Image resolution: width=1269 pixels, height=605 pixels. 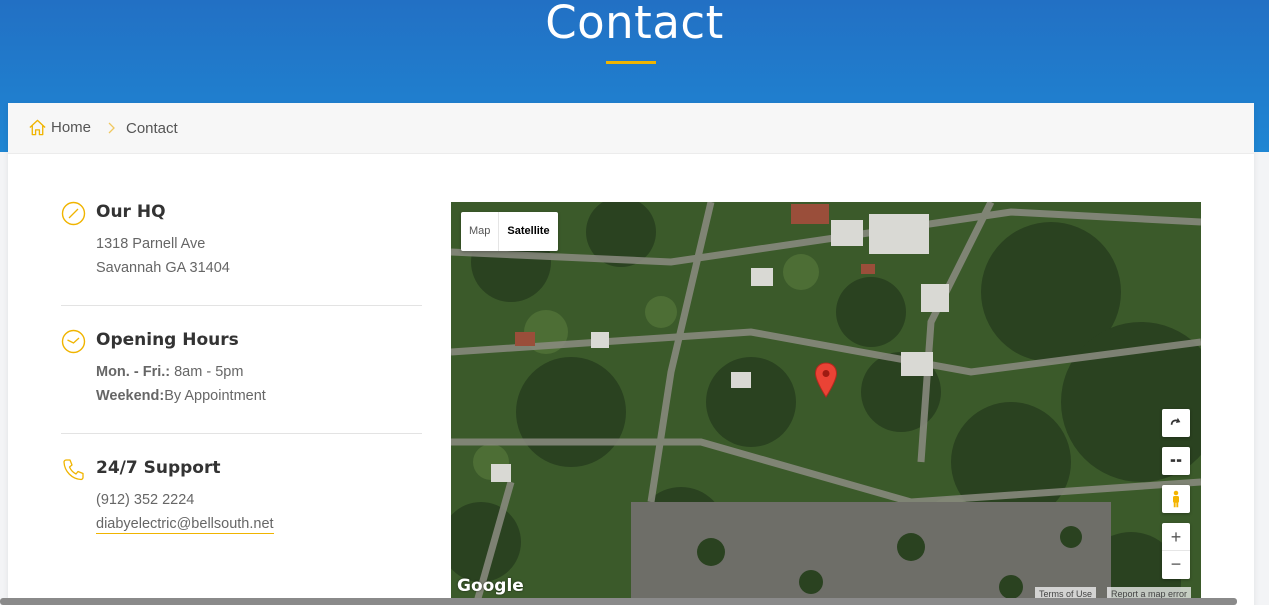 What do you see at coordinates (1176, 537) in the screenshot?
I see `zoom-in-button: +` at bounding box center [1176, 537].